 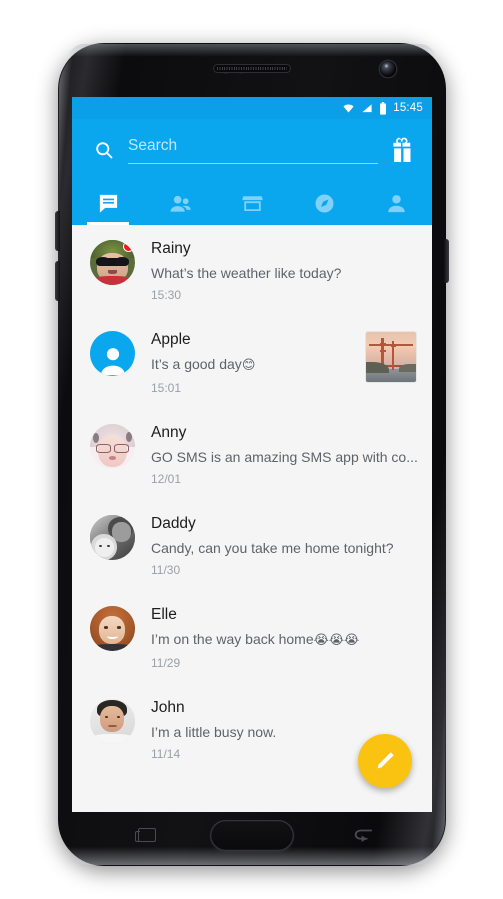 I want to click on phone-bottom-bezel, so click(x=252, y=838).